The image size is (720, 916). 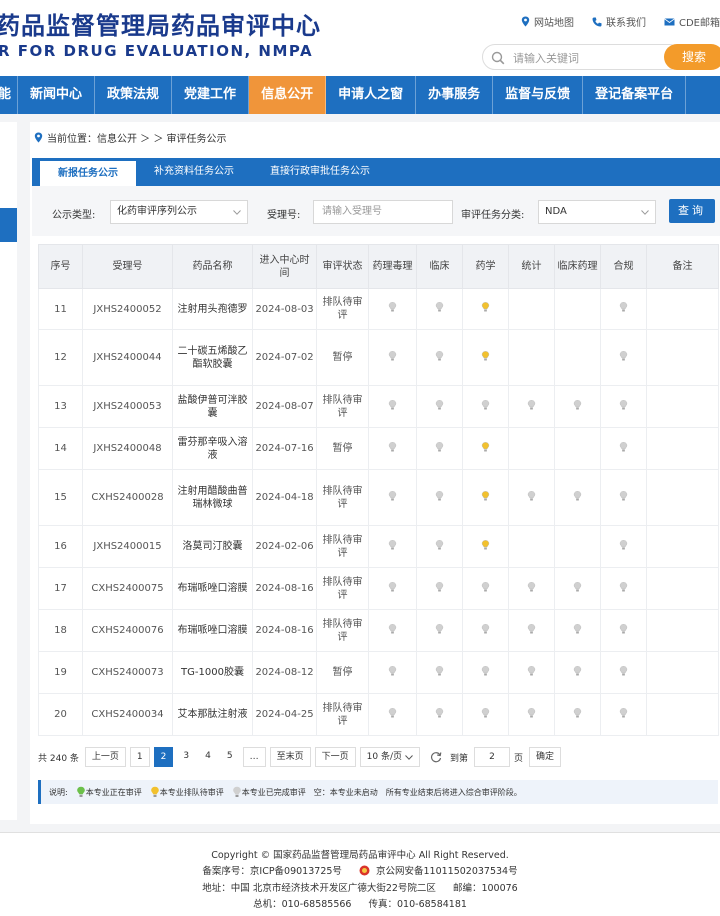 I want to click on drug-name: 布瑞哌唑口溶膜, so click(x=212, y=588).